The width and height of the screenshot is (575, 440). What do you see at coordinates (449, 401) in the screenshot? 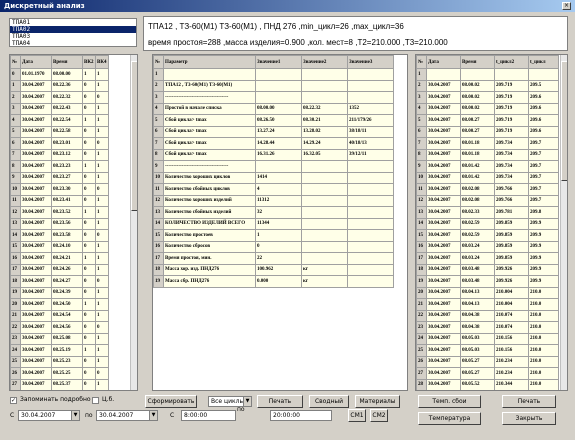
I see `temp-fail-button: Темп. сбои` at bounding box center [449, 401].